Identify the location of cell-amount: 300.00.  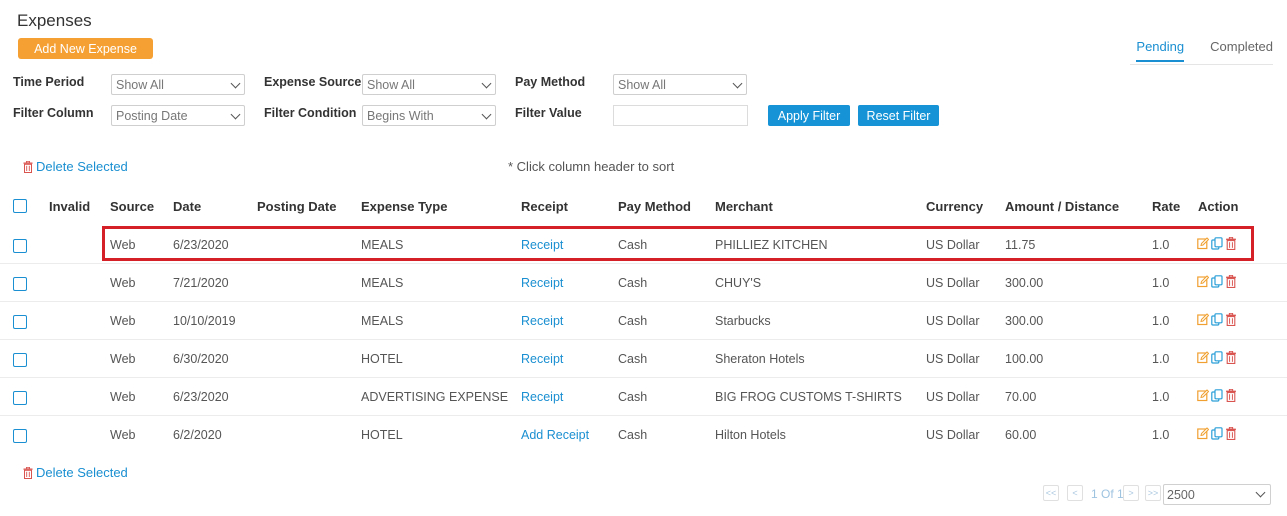
(1024, 283).